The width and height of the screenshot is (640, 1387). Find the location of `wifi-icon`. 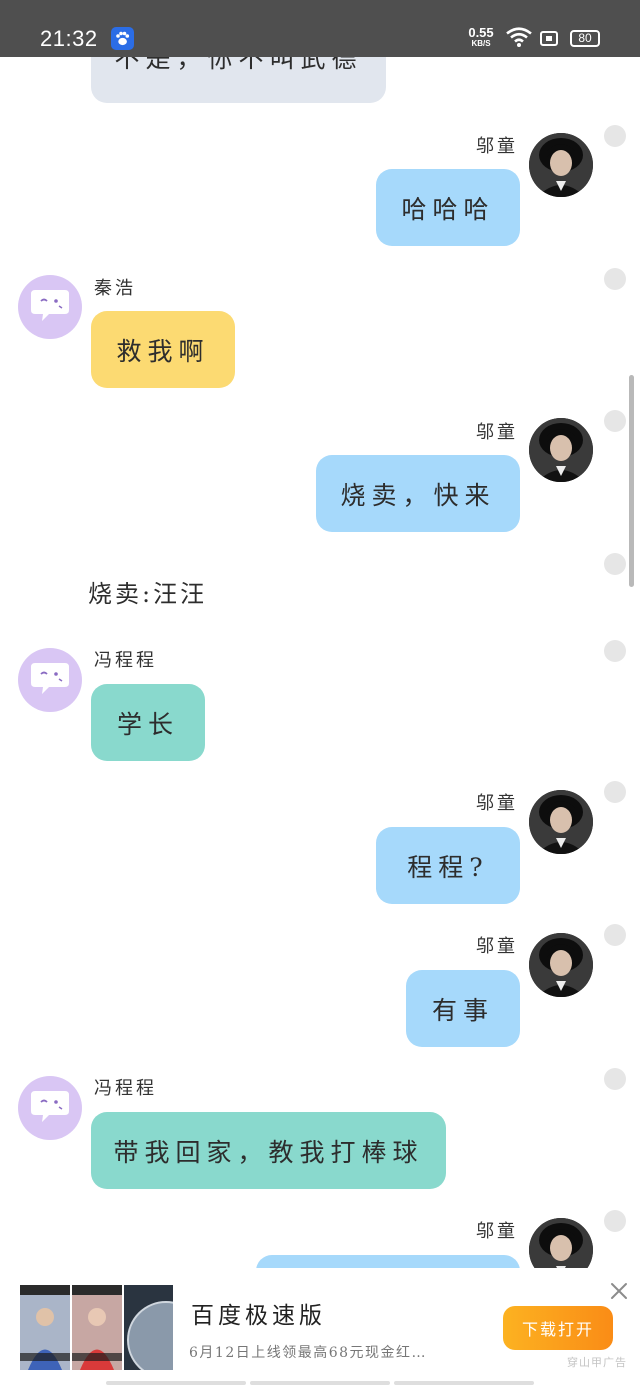

wifi-icon is located at coordinates (519, 39).